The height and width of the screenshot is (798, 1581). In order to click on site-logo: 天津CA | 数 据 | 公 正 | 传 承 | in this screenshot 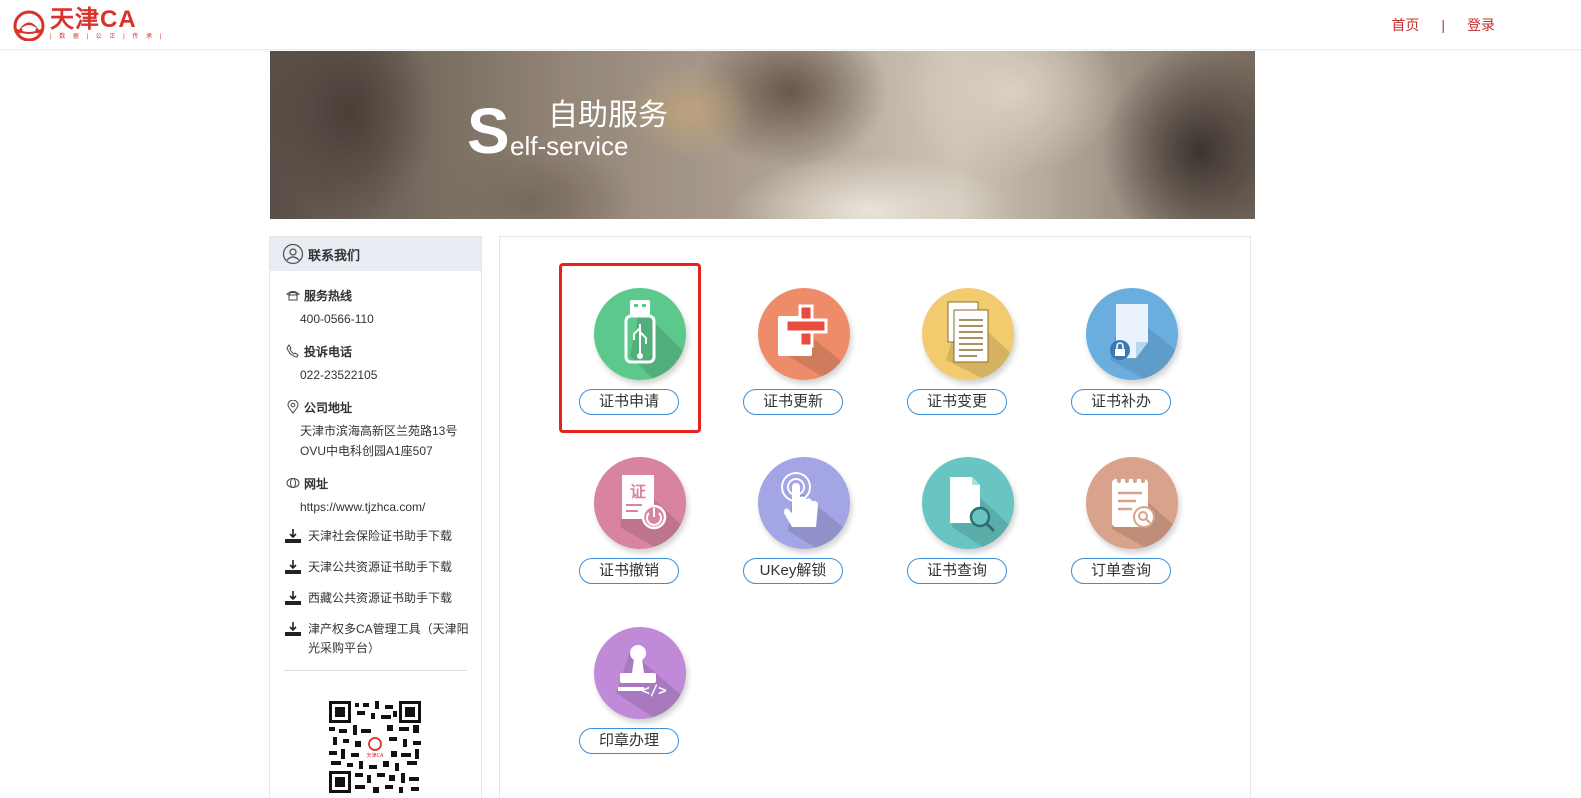, I will do `click(88, 24)`.